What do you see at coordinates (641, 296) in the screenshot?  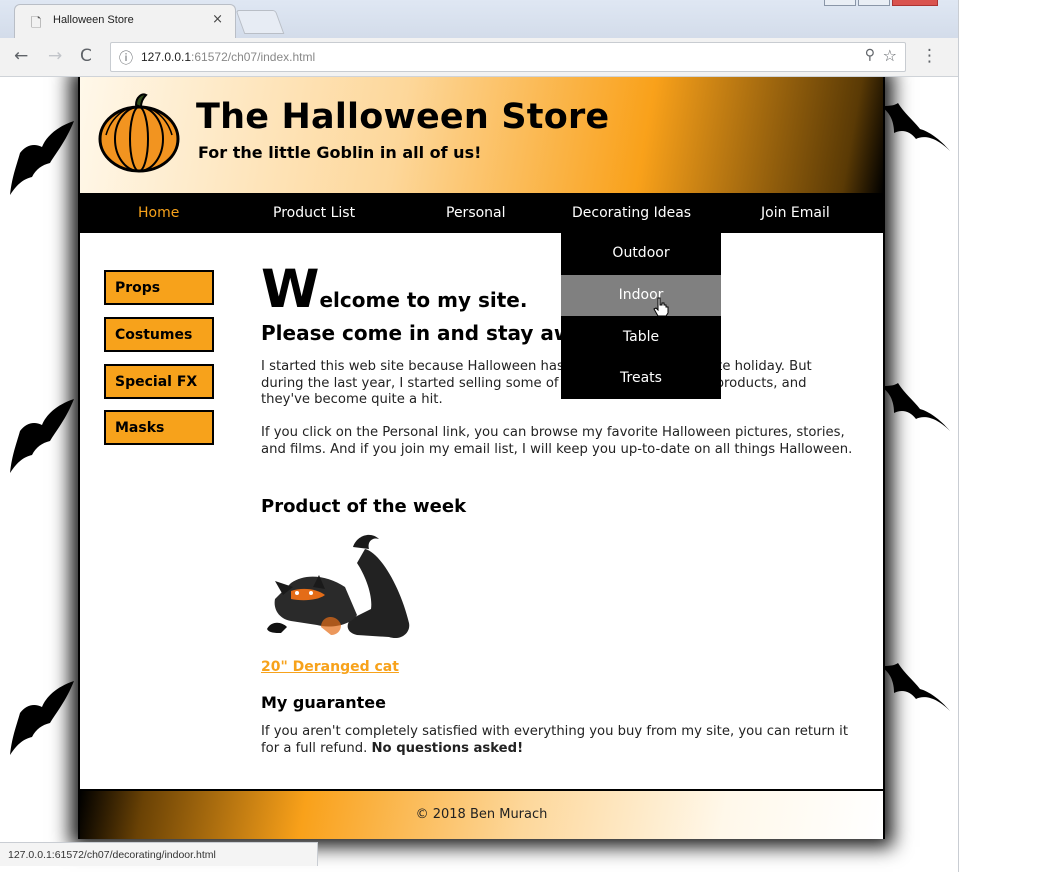 I see `dropdown-item-indoor: Indoor` at bounding box center [641, 296].